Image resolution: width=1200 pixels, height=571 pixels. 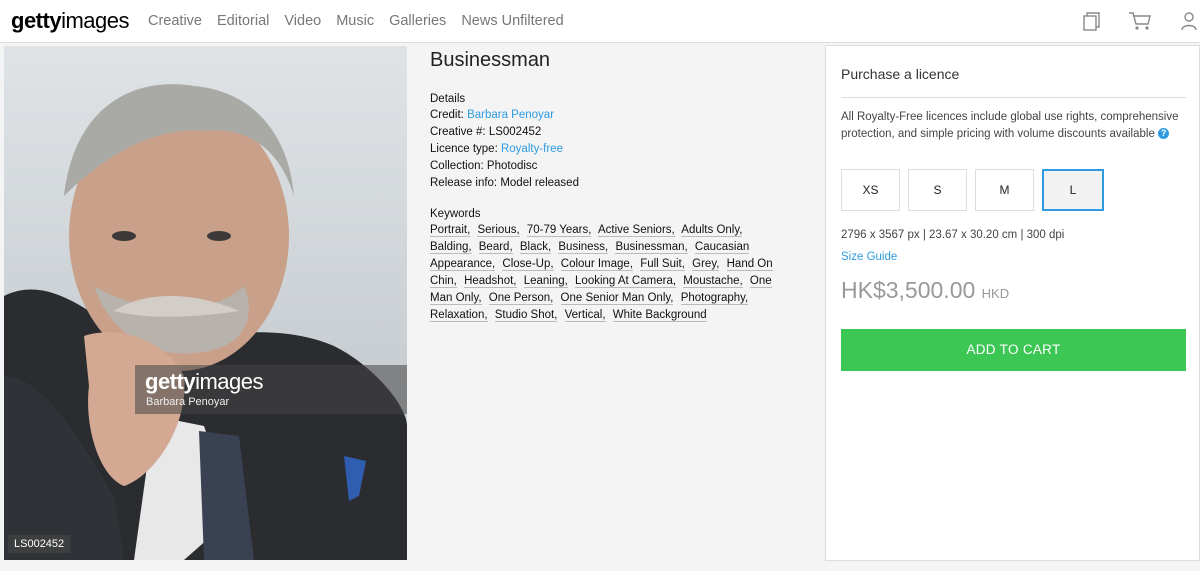 What do you see at coordinates (510, 115) in the screenshot?
I see `credit-link: Barbara Penoyar` at bounding box center [510, 115].